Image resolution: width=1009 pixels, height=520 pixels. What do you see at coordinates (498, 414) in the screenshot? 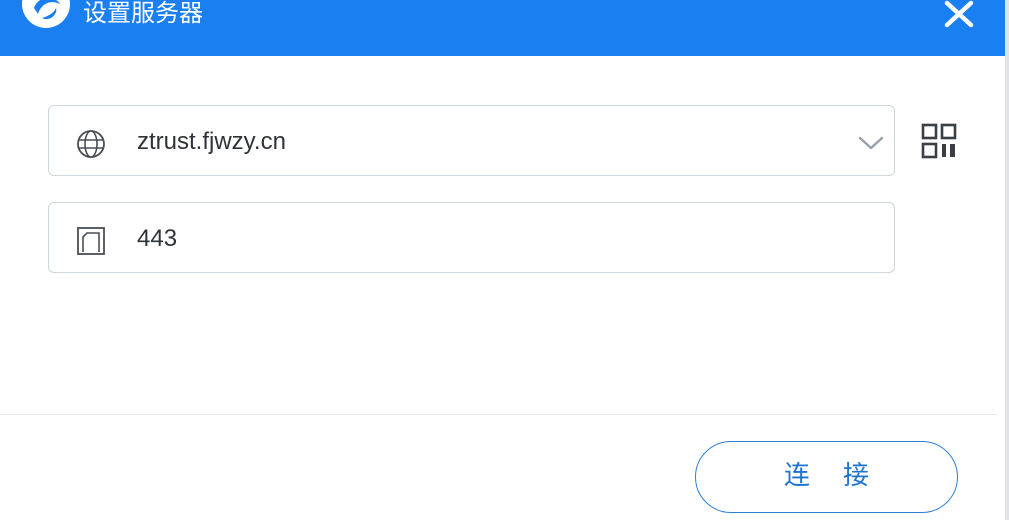
I see `footer-divider` at bounding box center [498, 414].